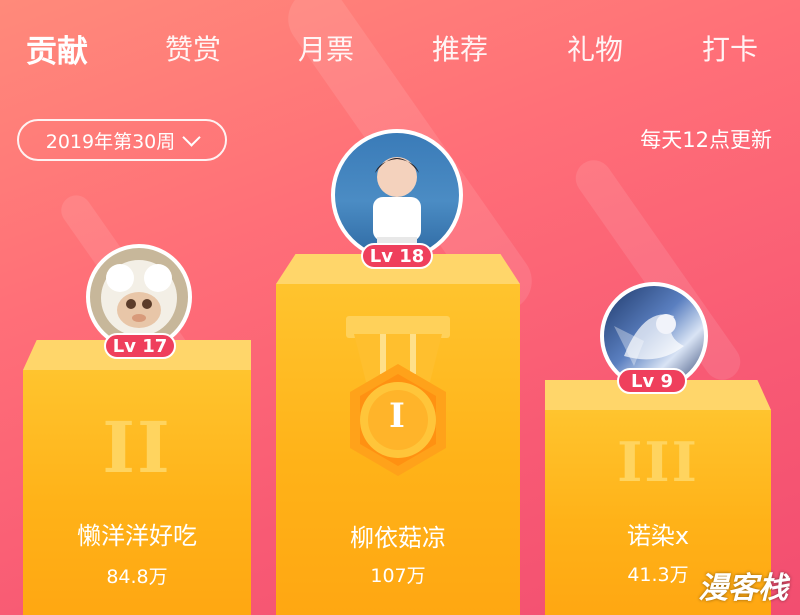 The image size is (800, 615). I want to click on user-name-first: 柳依菇凉, so click(398, 535).